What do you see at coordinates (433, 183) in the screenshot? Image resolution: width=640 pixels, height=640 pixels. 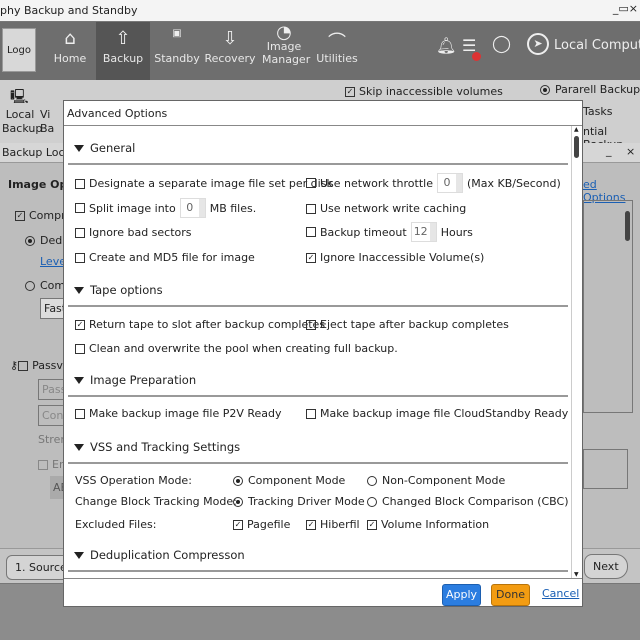 I see `network-throttle-checkbox: Use network throttle 0 (Max KB/Second)` at bounding box center [433, 183].